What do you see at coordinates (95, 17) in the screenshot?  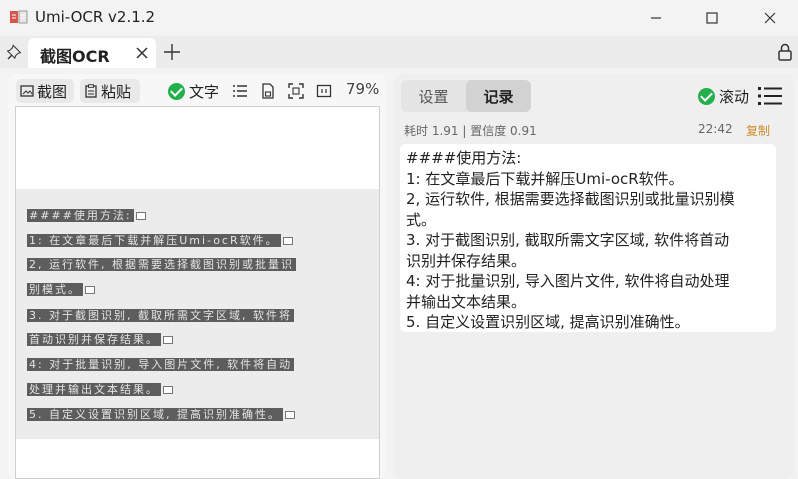 I see `window-title: Umi-OCR v2.1.2` at bounding box center [95, 17].